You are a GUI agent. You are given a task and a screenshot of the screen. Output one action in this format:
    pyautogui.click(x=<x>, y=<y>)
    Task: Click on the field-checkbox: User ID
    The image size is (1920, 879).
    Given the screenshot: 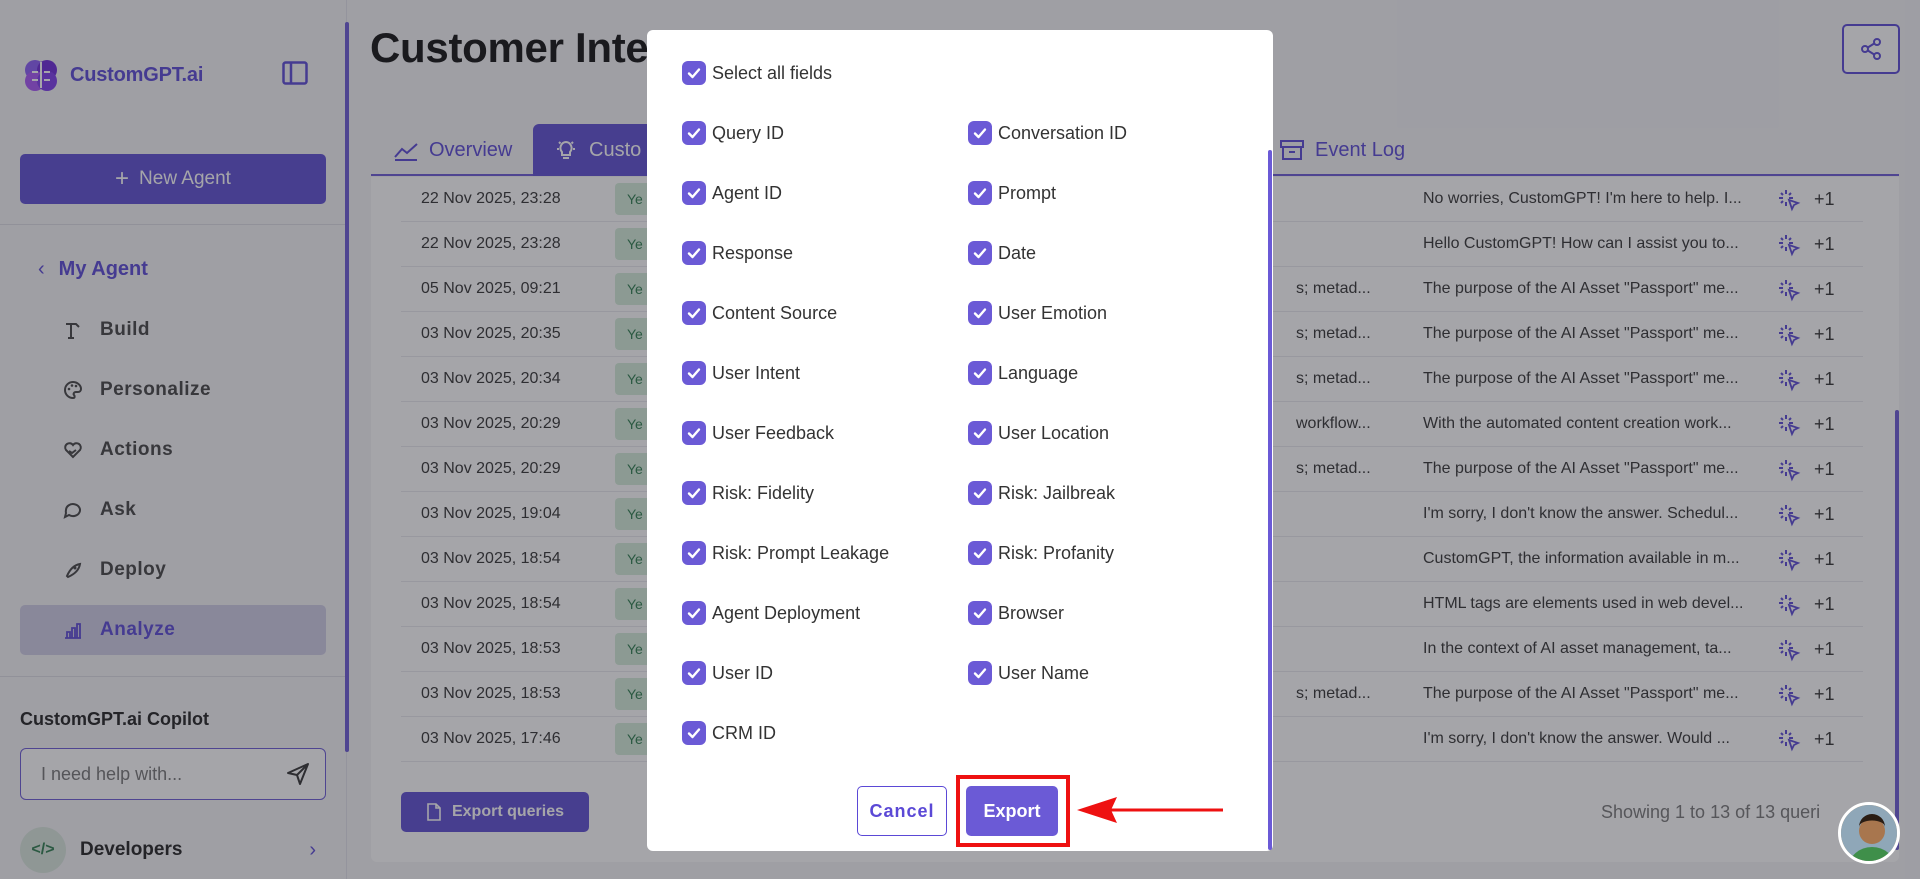 What is the action you would take?
    pyautogui.click(x=727, y=673)
    